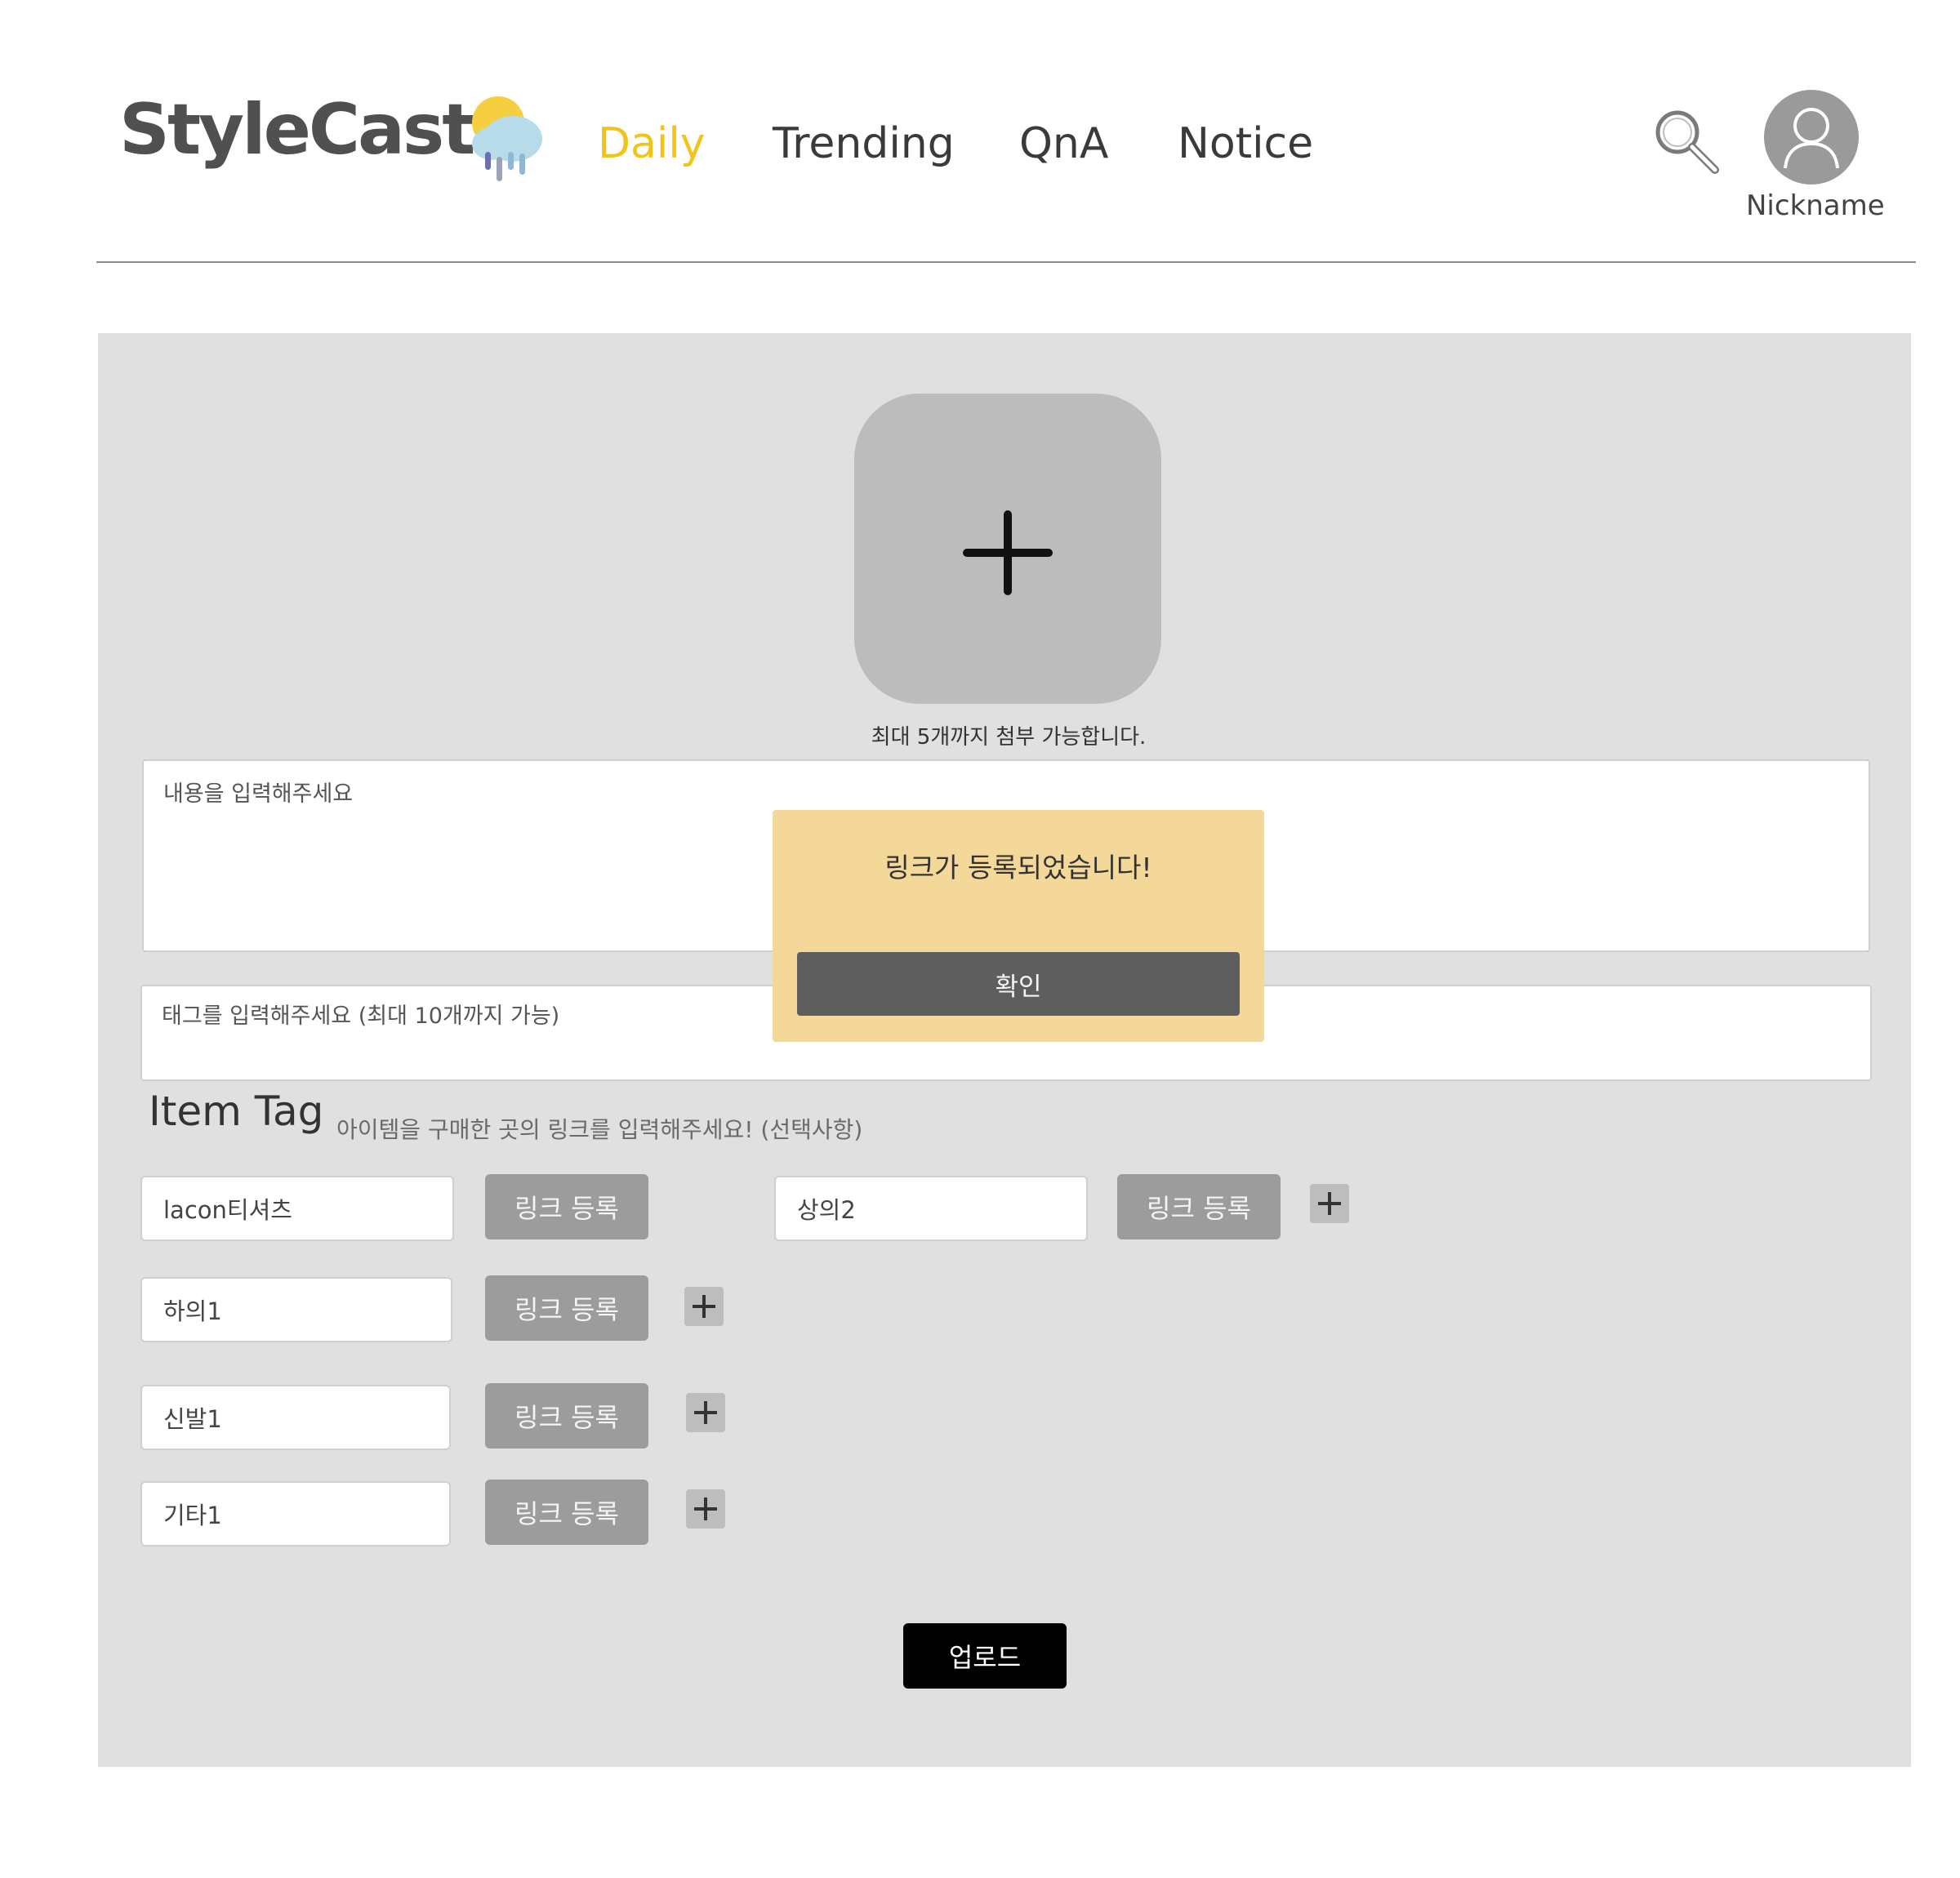  I want to click on link-registered-modal: 링크가 등록되었습니다! 확인, so click(1018, 926).